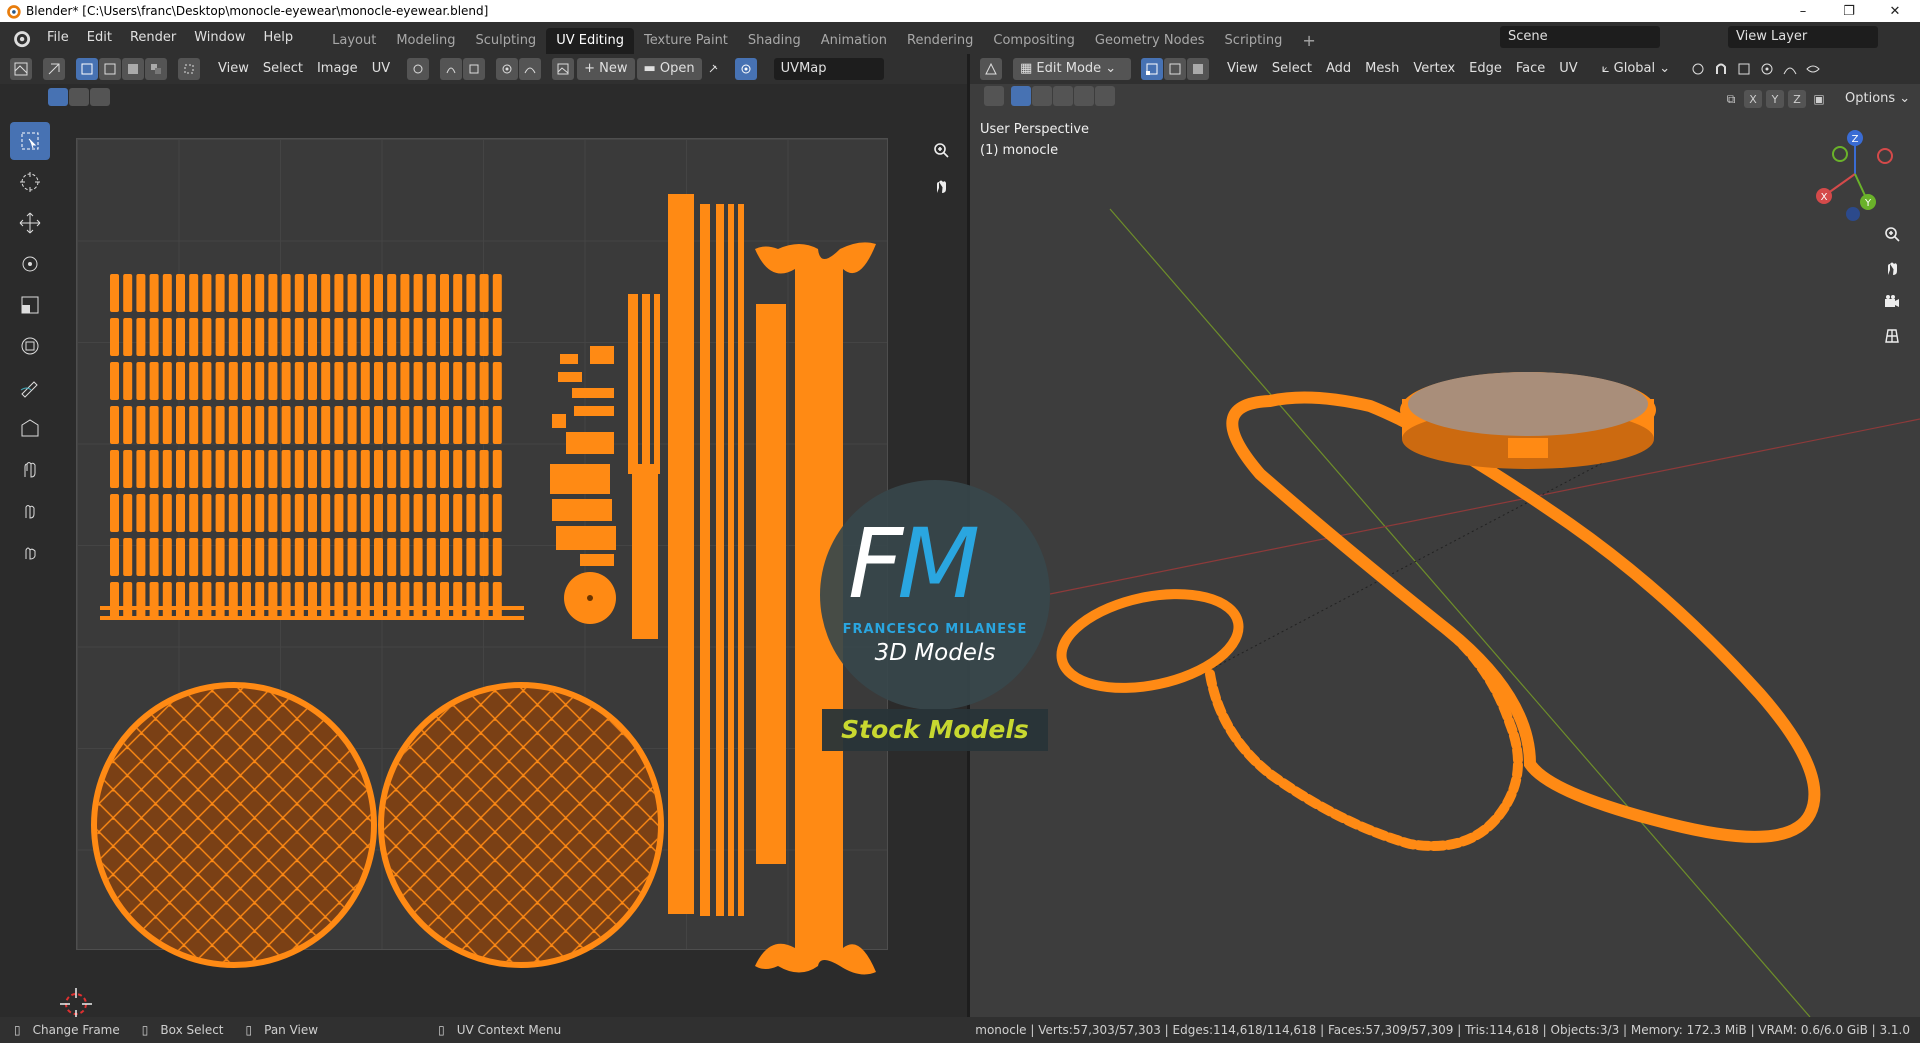 The width and height of the screenshot is (1920, 1043). I want to click on menu-window: Window, so click(219, 38).